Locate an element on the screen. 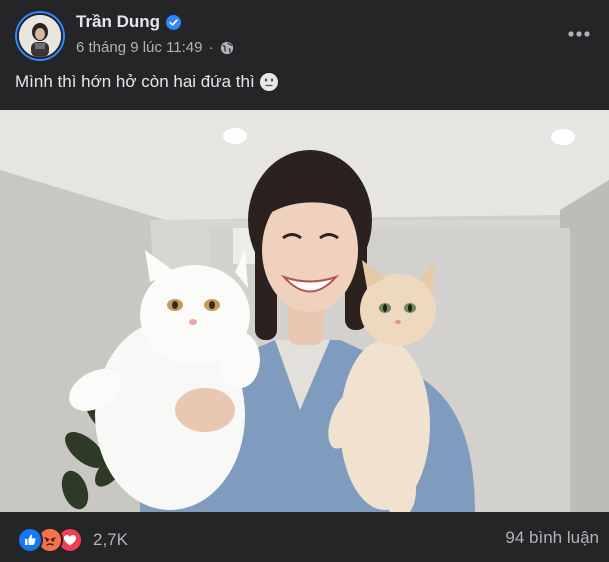  more-horizontal-icon is located at coordinates (579, 34).